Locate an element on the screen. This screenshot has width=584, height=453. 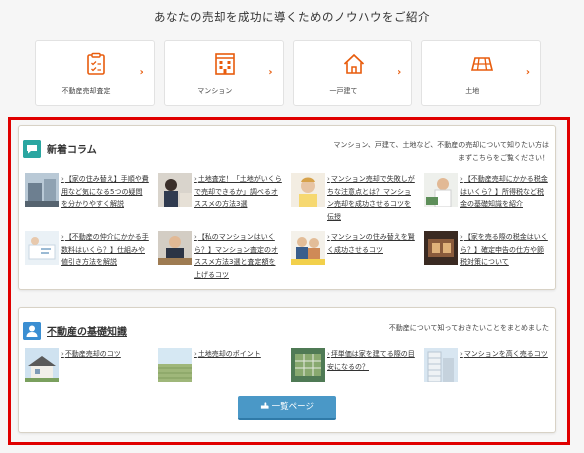
article-item: ›マンションの住み替えを賢く成功させるコツ is located at coordinates (353, 261).